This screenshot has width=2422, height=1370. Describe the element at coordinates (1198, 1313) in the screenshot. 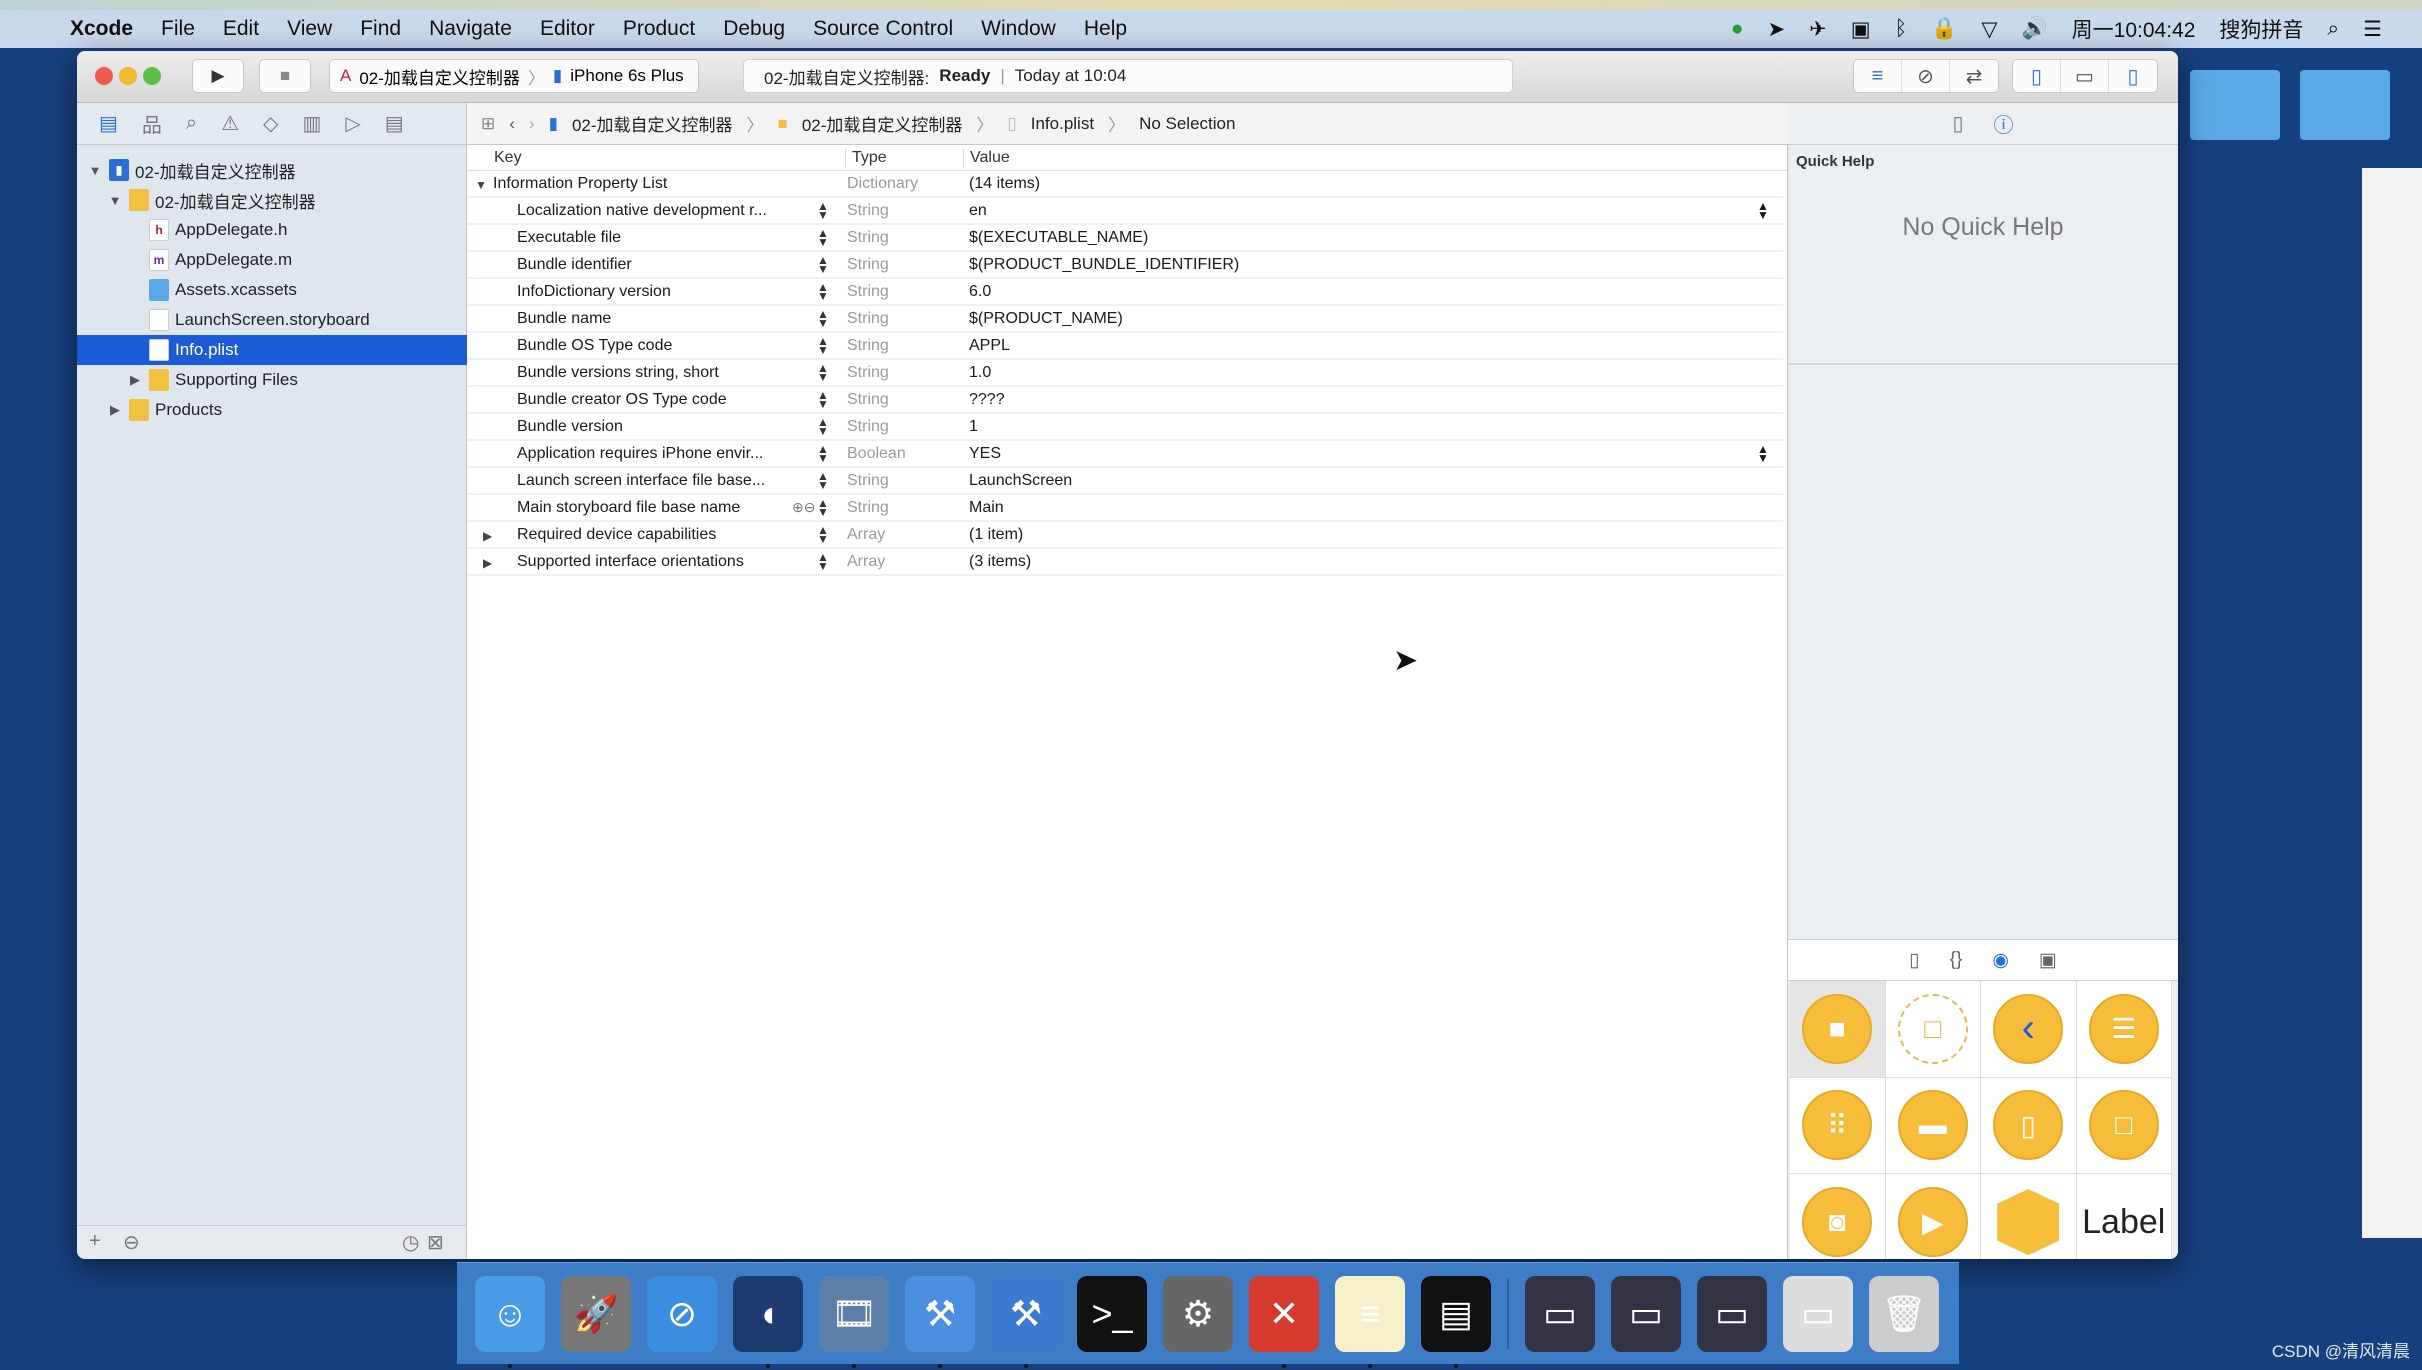

I see `dock-system-preferences-icon: ⚙` at that location.